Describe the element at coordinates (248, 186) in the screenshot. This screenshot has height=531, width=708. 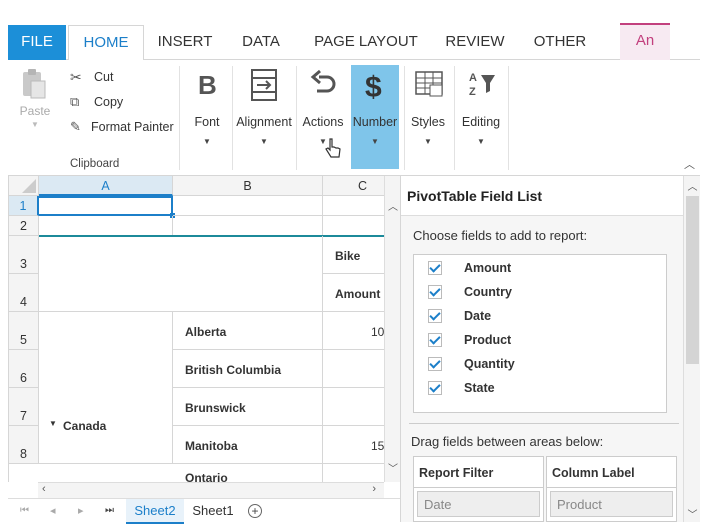
I see `column-header-b: B` at that location.